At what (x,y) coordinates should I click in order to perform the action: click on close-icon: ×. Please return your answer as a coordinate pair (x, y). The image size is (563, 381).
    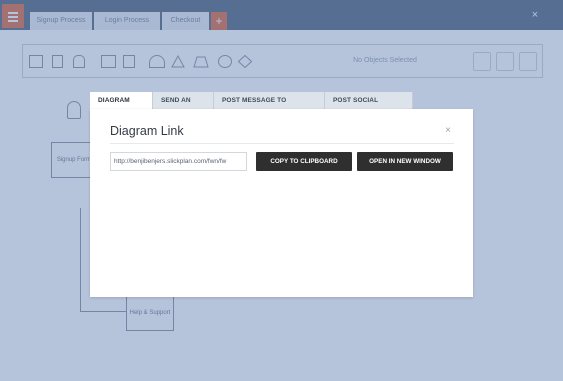
    Looking at the image, I should click on (448, 131).